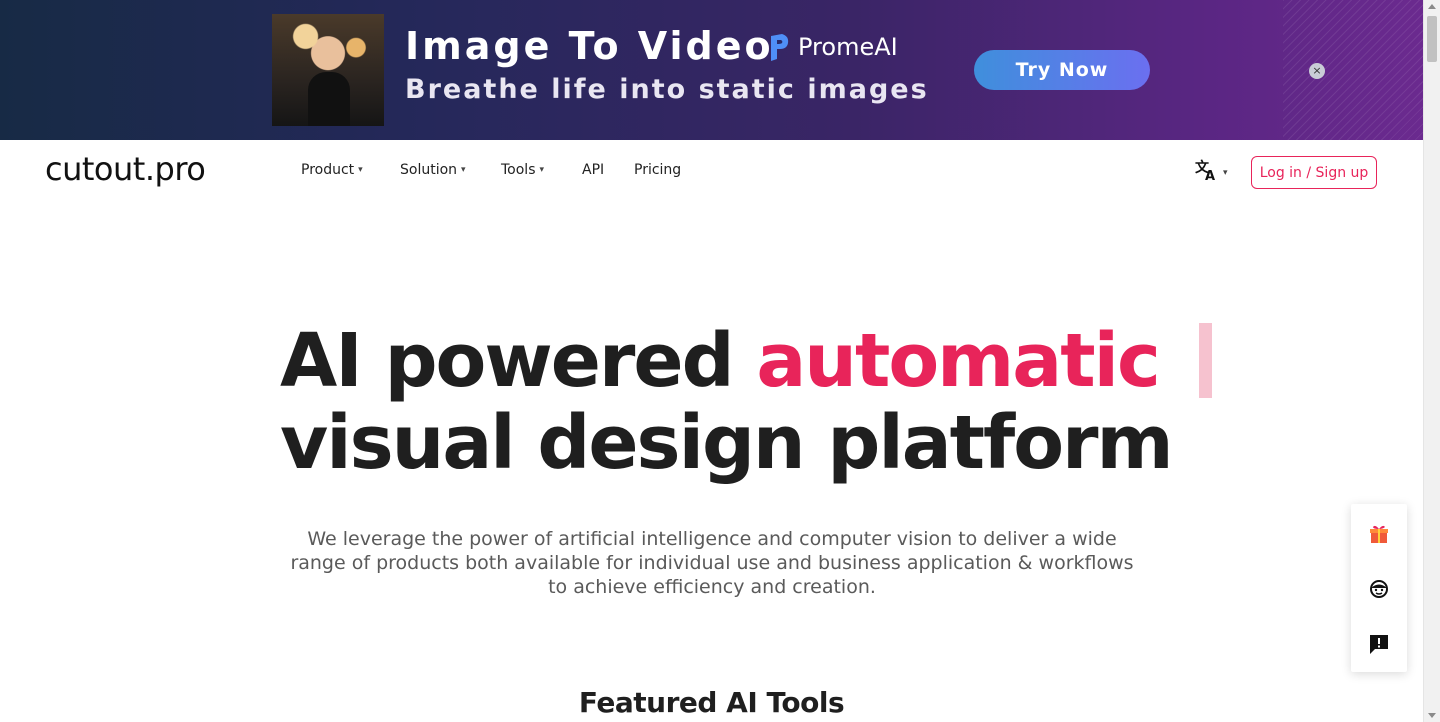 Image resolution: width=1440 pixels, height=722 pixels. What do you see at coordinates (958, 361) in the screenshot?
I see `hero-heading-highlight: automatic` at bounding box center [958, 361].